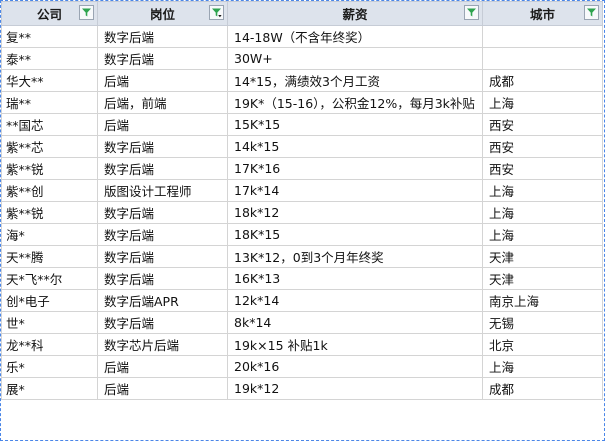  What do you see at coordinates (49, 190) in the screenshot?
I see `company-cell: 紫**创` at bounding box center [49, 190].